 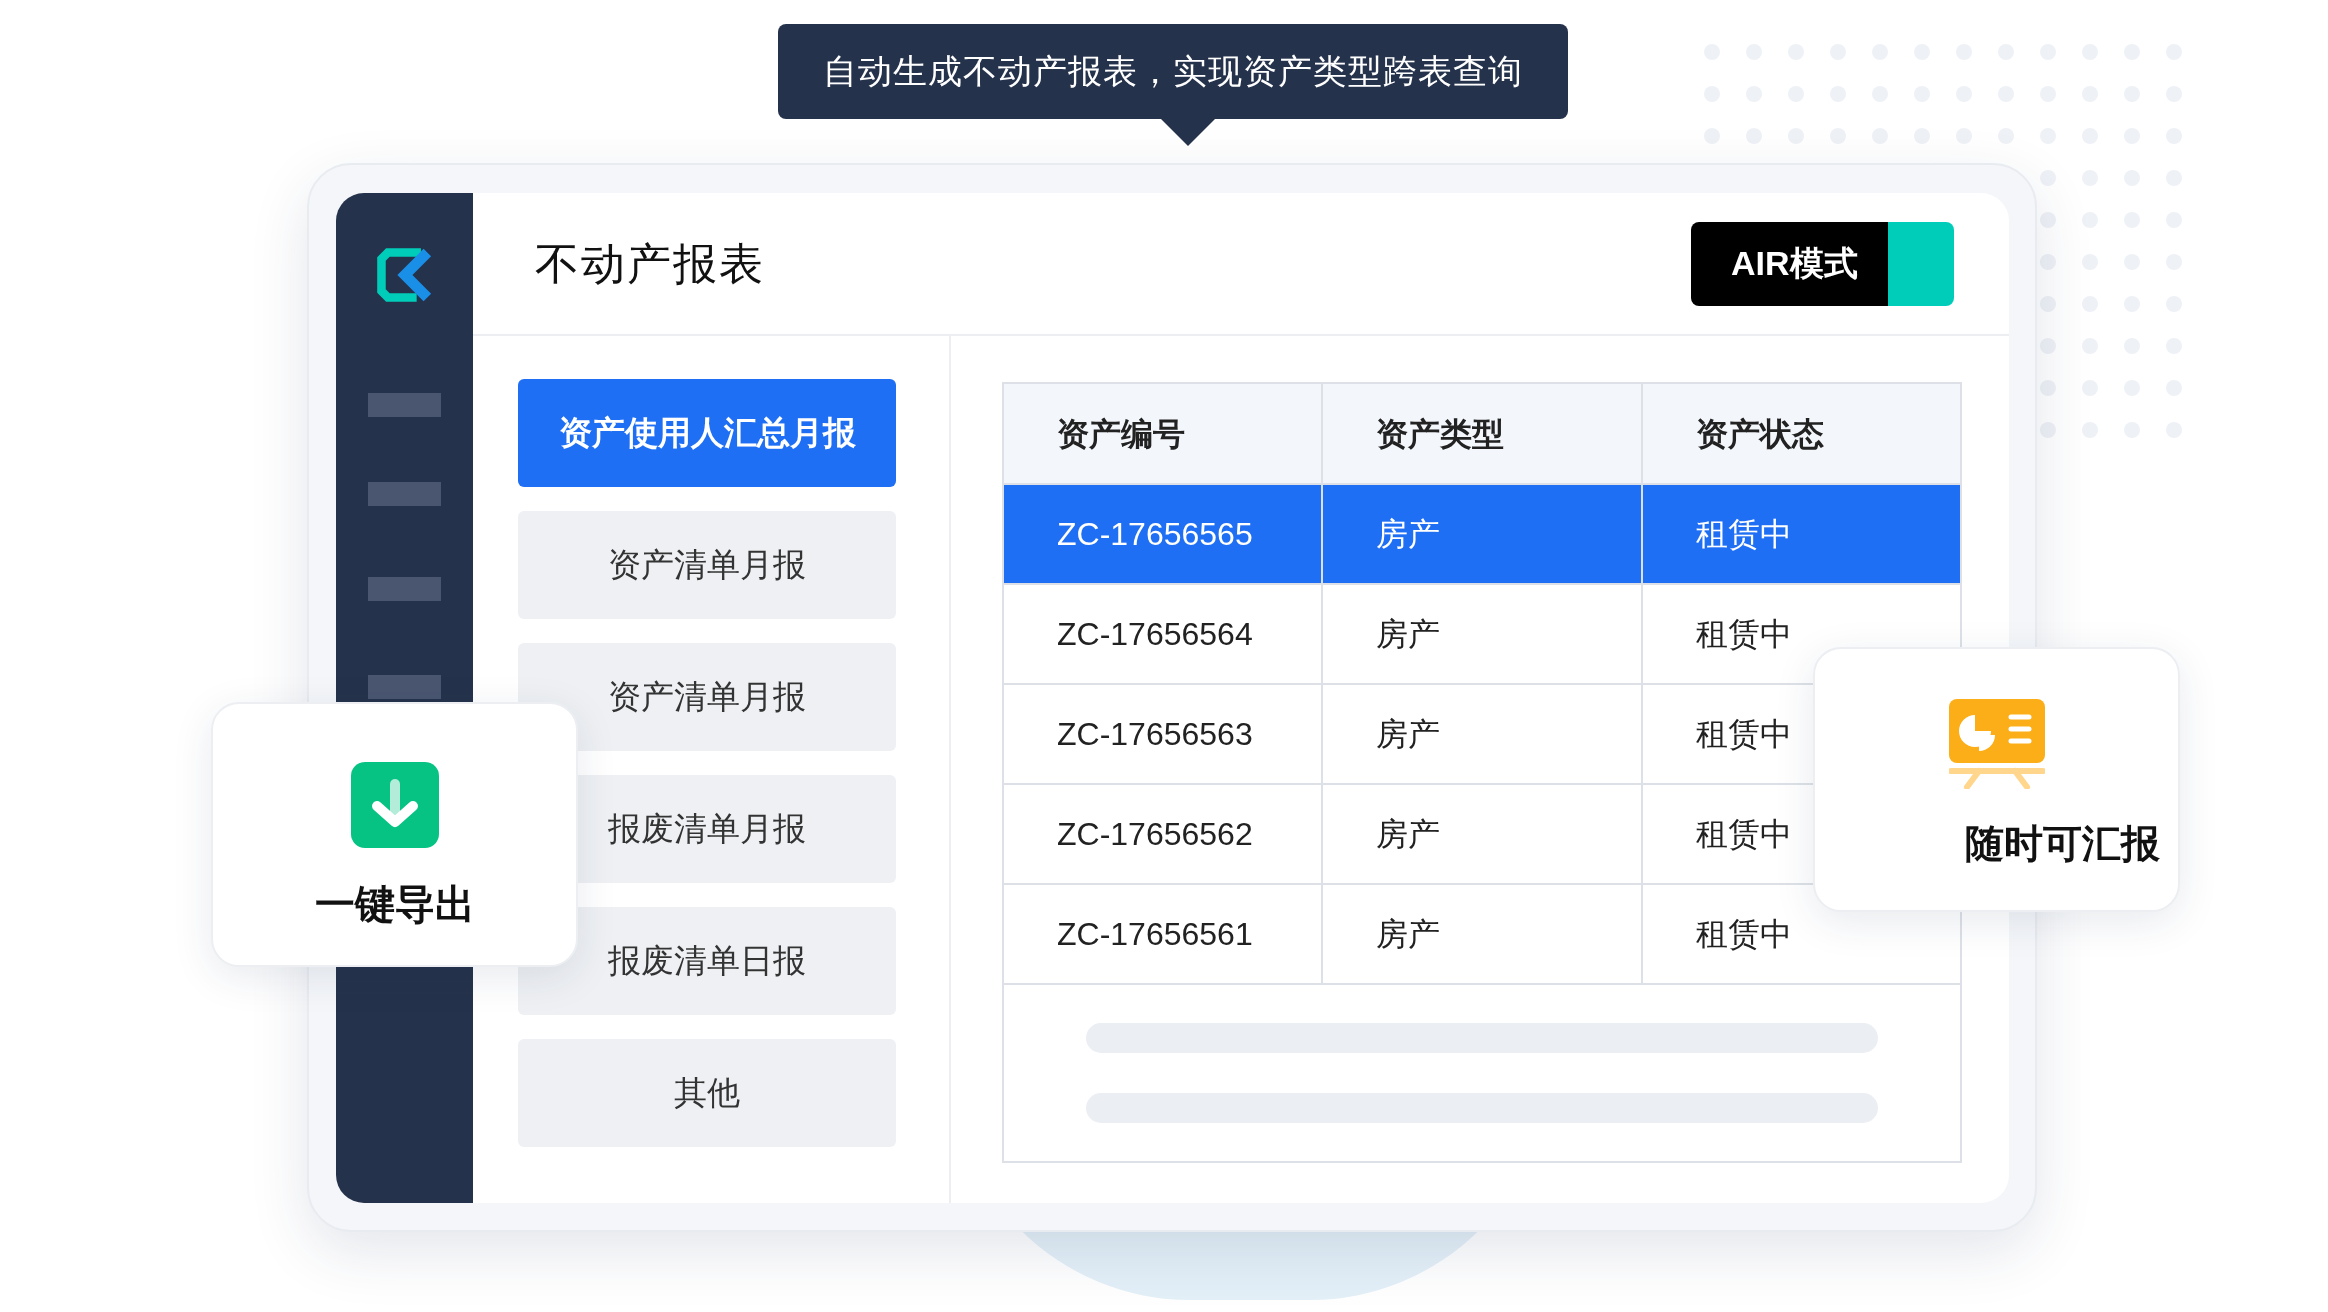 What do you see at coordinates (1155, 834) in the screenshot?
I see `table-cell-text: ZC-17656562` at bounding box center [1155, 834].